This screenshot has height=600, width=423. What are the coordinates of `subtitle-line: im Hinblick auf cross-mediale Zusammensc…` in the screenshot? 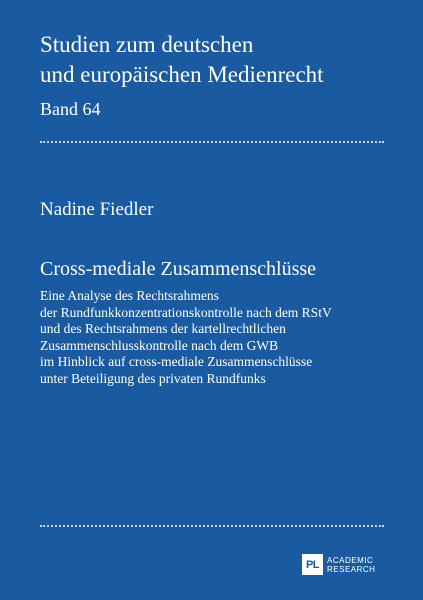 It's located at (176, 362).